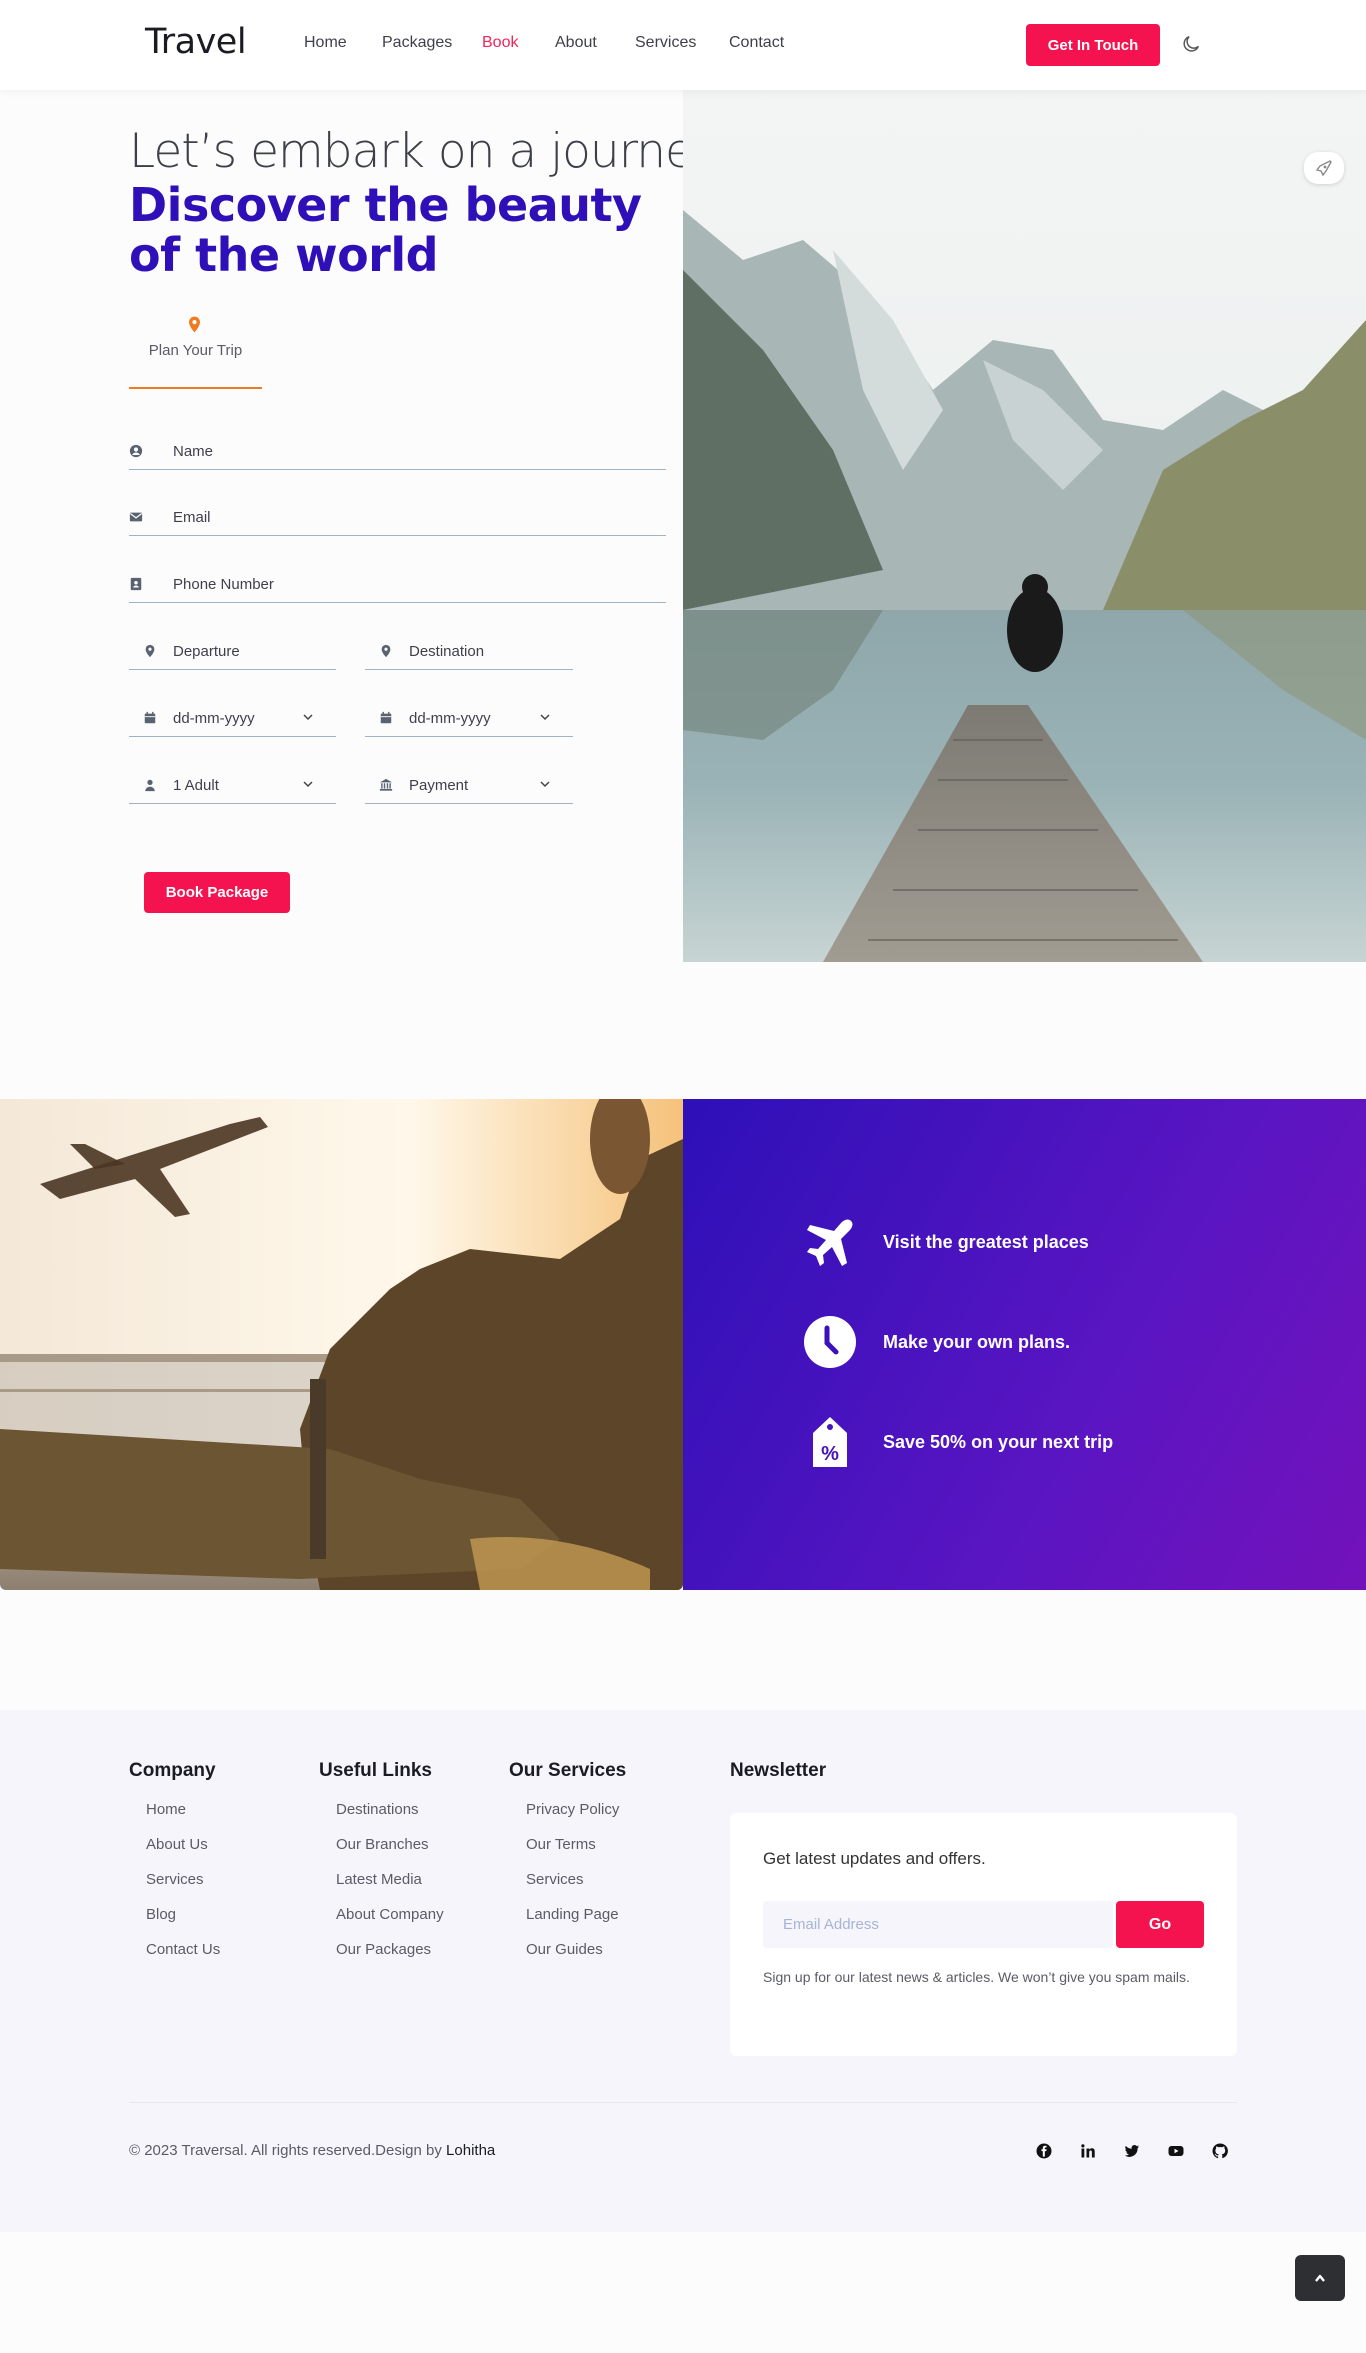 The height and width of the screenshot is (2353, 1366). Describe the element at coordinates (595, 43) in the screenshot. I see `nav-about: About` at that location.